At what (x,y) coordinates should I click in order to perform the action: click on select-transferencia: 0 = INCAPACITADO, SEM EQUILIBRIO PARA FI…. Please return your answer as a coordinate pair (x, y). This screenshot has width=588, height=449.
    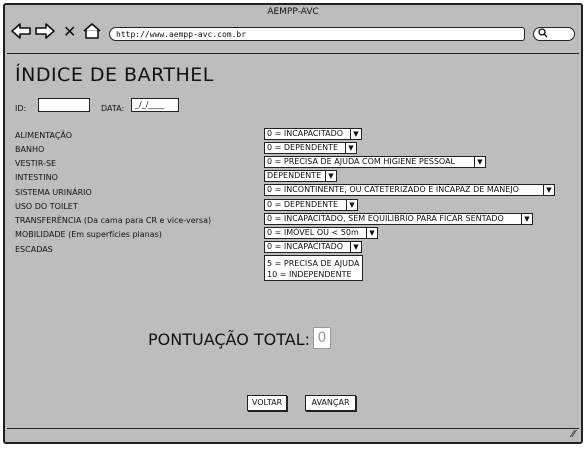
    Looking at the image, I should click on (398, 218).